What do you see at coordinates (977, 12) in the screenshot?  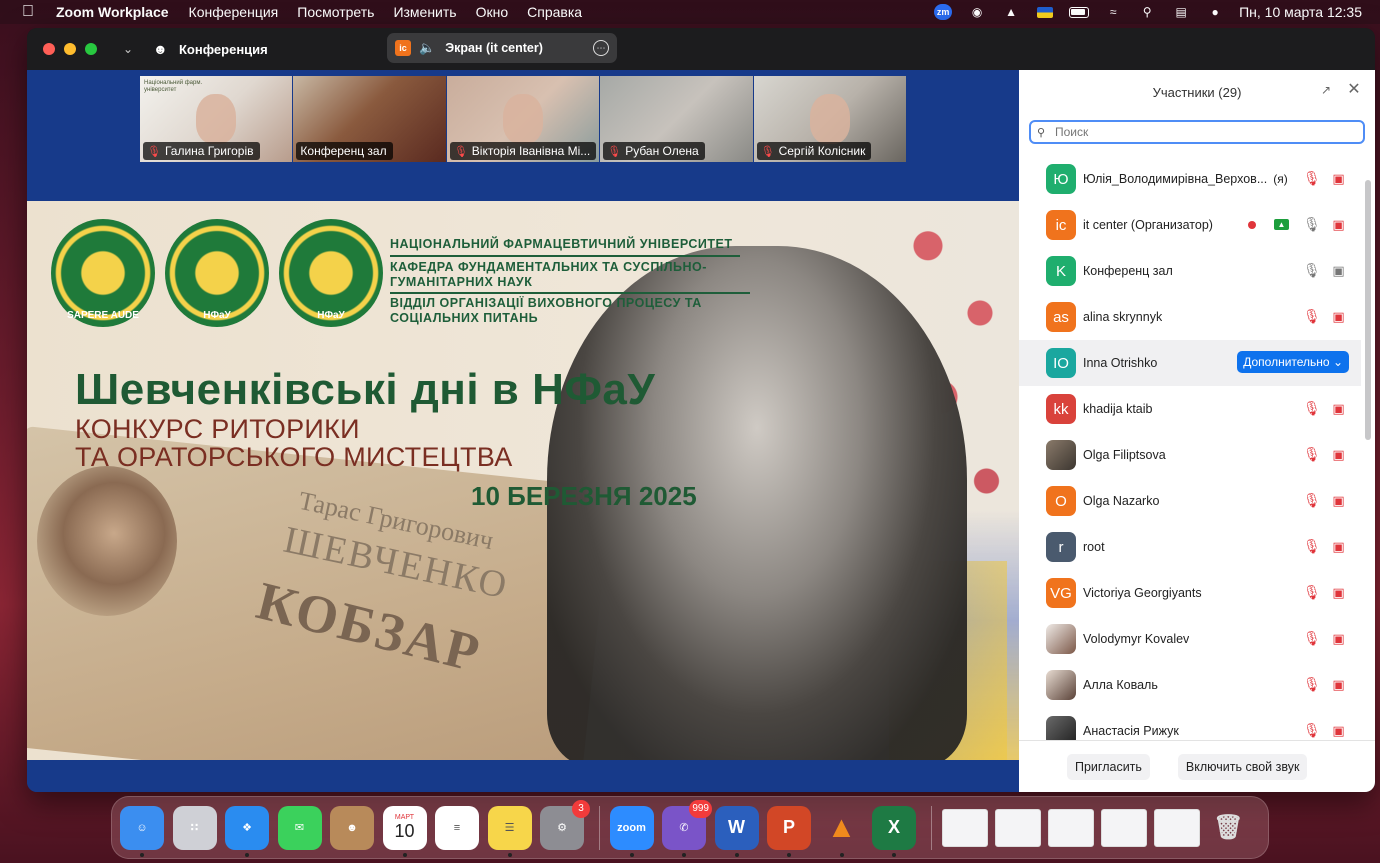 I see `chat-notification-icon: ◉` at bounding box center [977, 12].